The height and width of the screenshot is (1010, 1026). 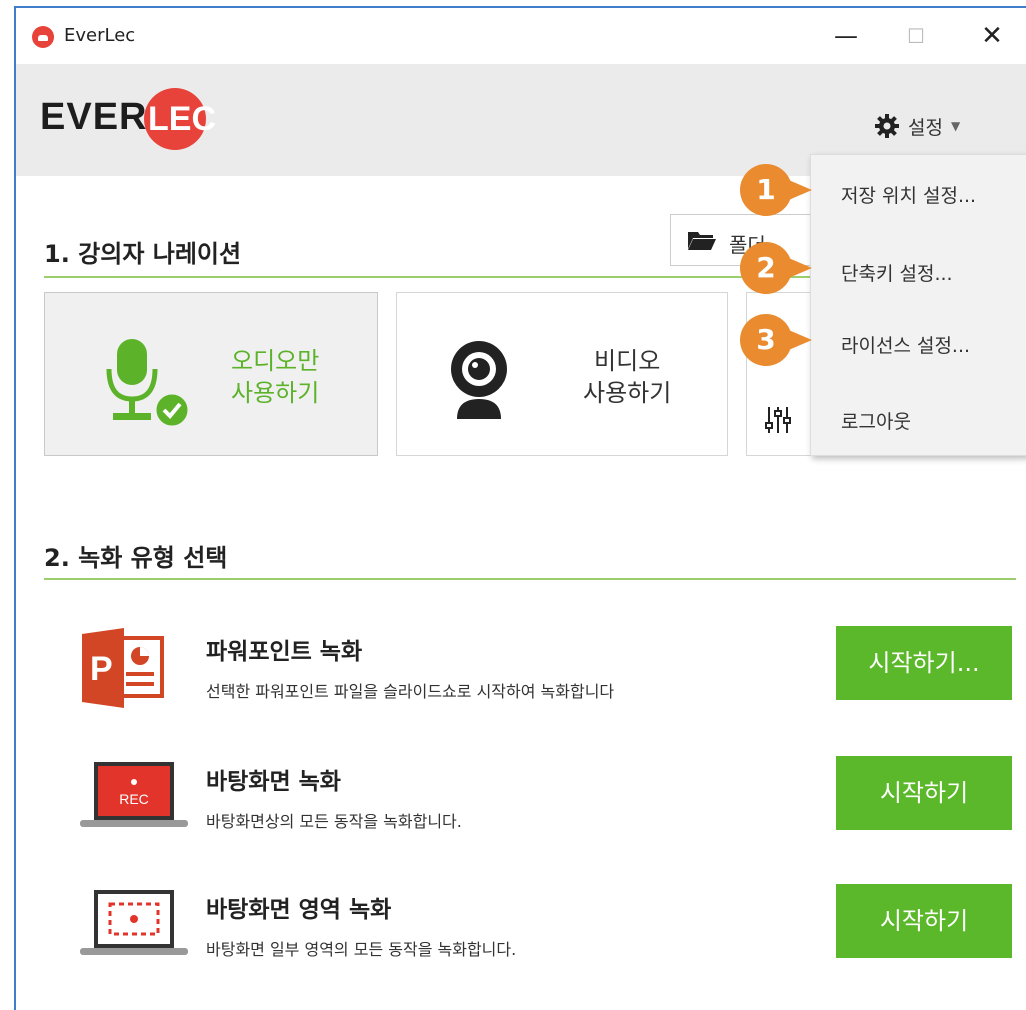 What do you see at coordinates (918, 305) in the screenshot?
I see `settings-dropdown-menu: 저장 위치 설정... 단축키 설정... 라이선스 설정... 로그아웃` at bounding box center [918, 305].